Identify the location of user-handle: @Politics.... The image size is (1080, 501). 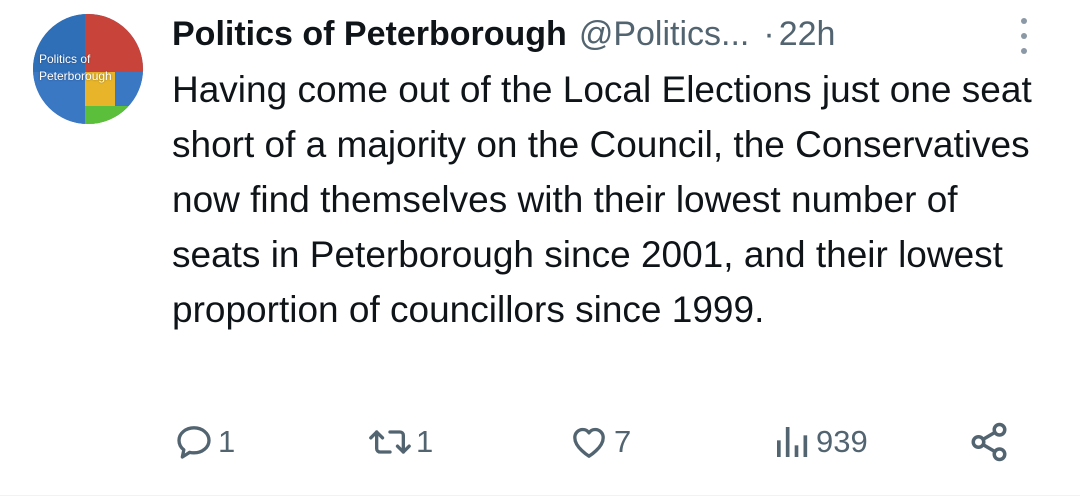
(664, 34).